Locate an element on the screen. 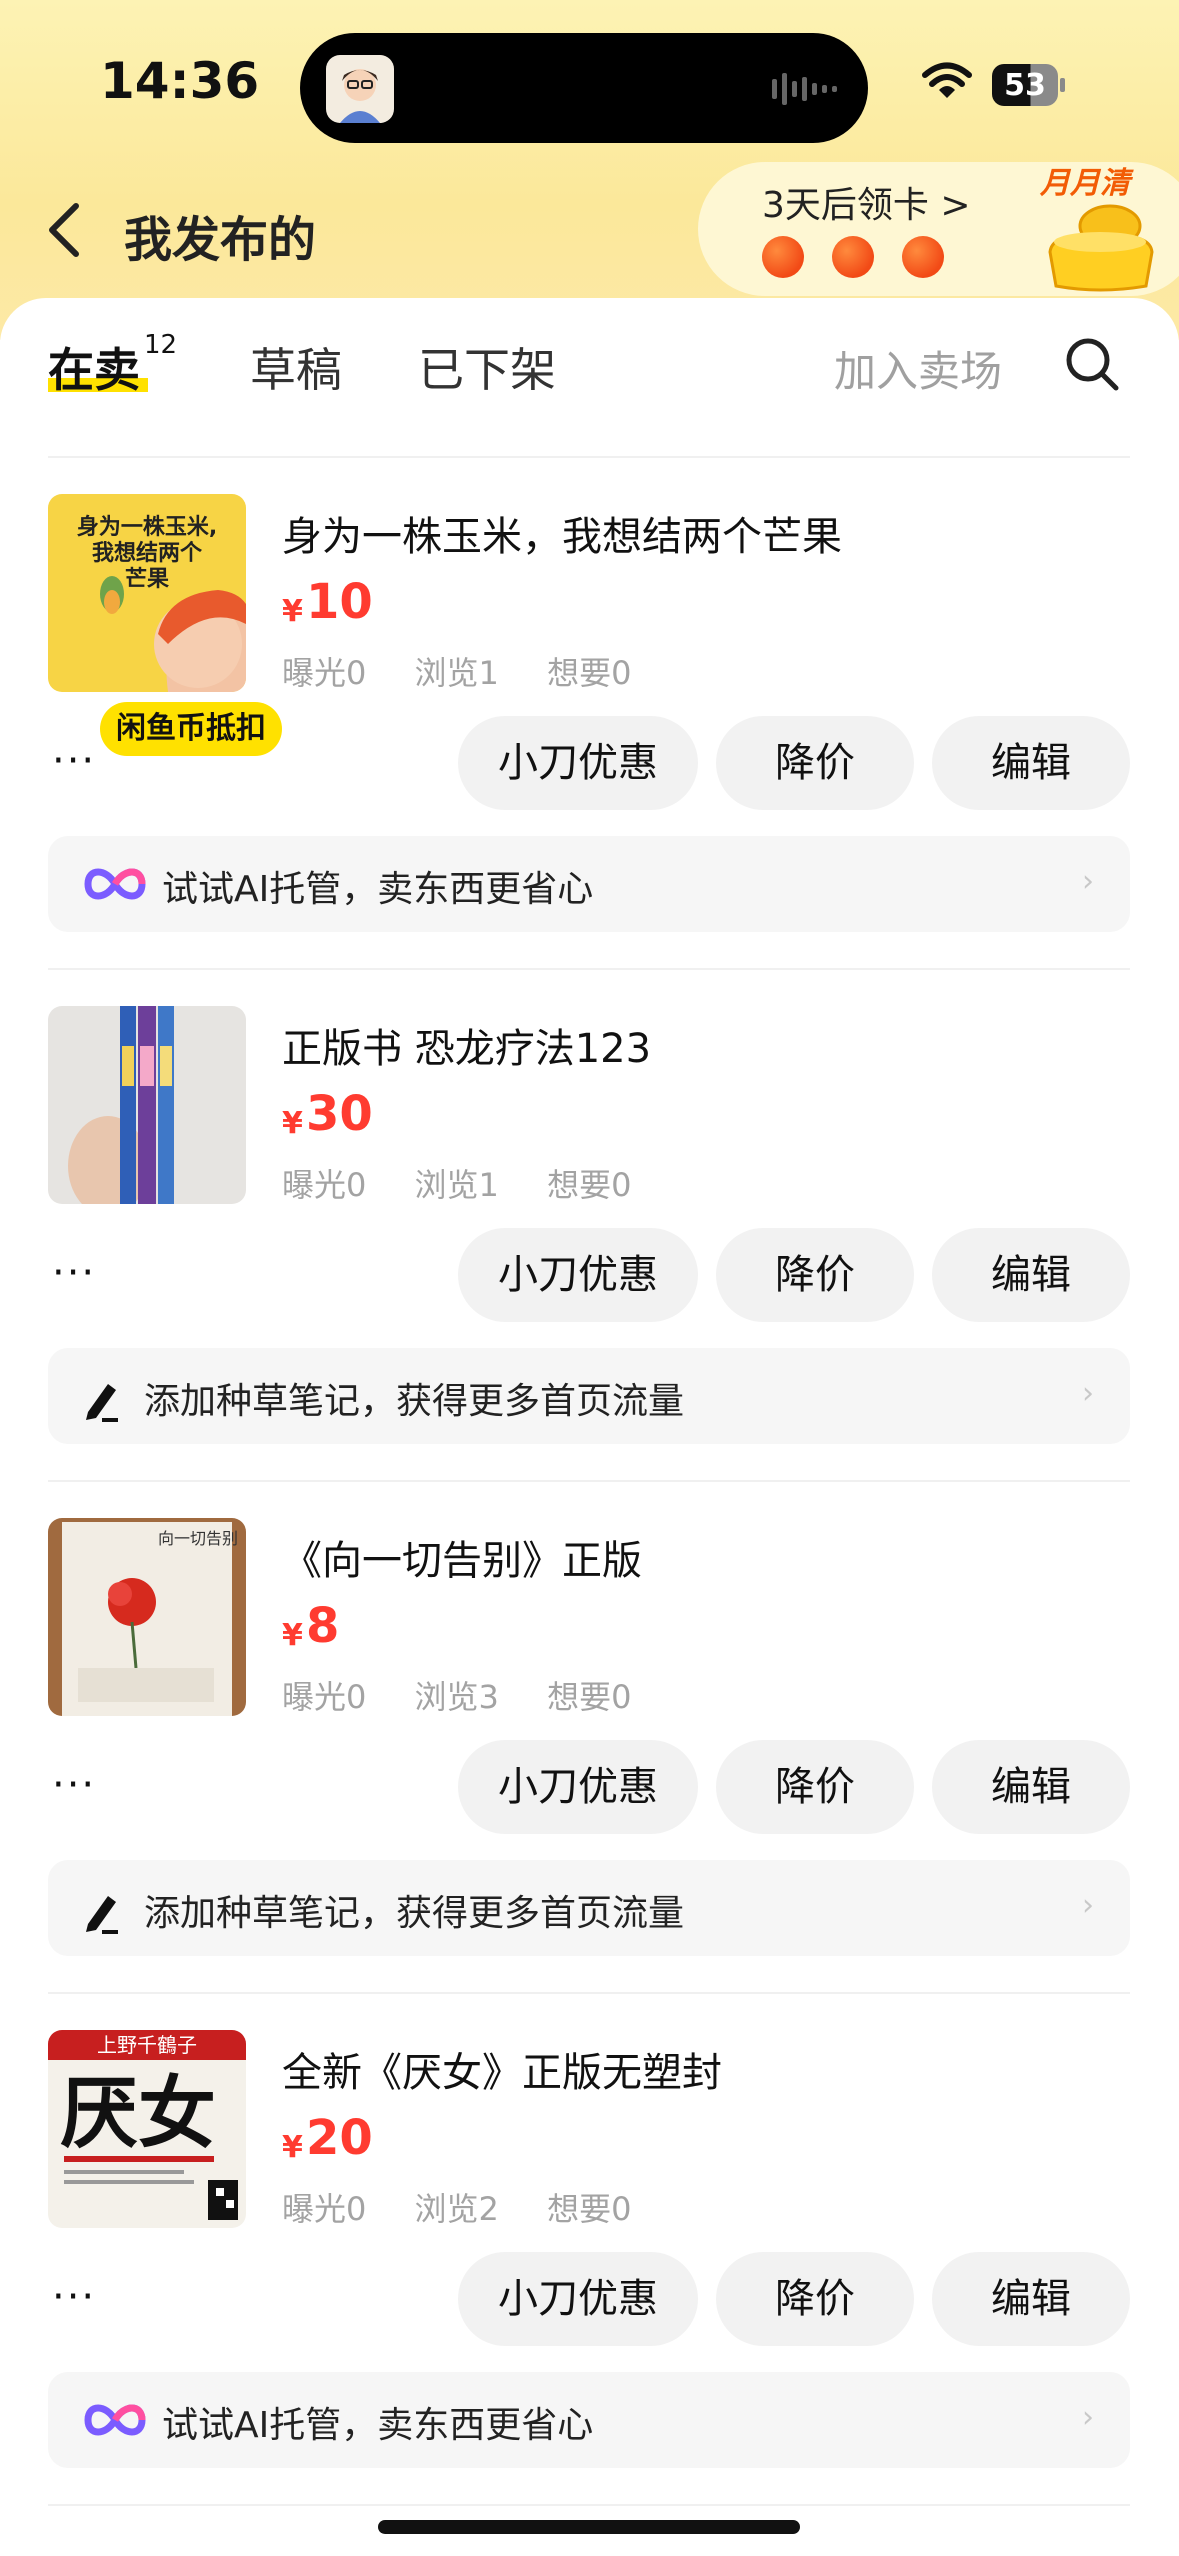  promo-text: 3天后领卡 > is located at coordinates (866, 205).